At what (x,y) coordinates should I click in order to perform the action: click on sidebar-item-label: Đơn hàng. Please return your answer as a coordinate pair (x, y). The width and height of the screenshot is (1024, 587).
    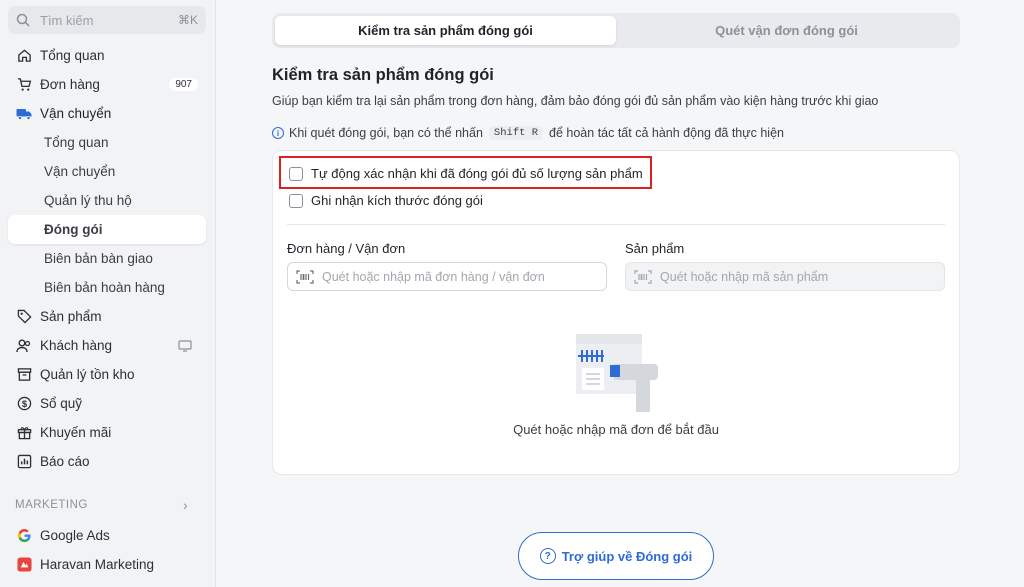
    Looking at the image, I should click on (70, 84).